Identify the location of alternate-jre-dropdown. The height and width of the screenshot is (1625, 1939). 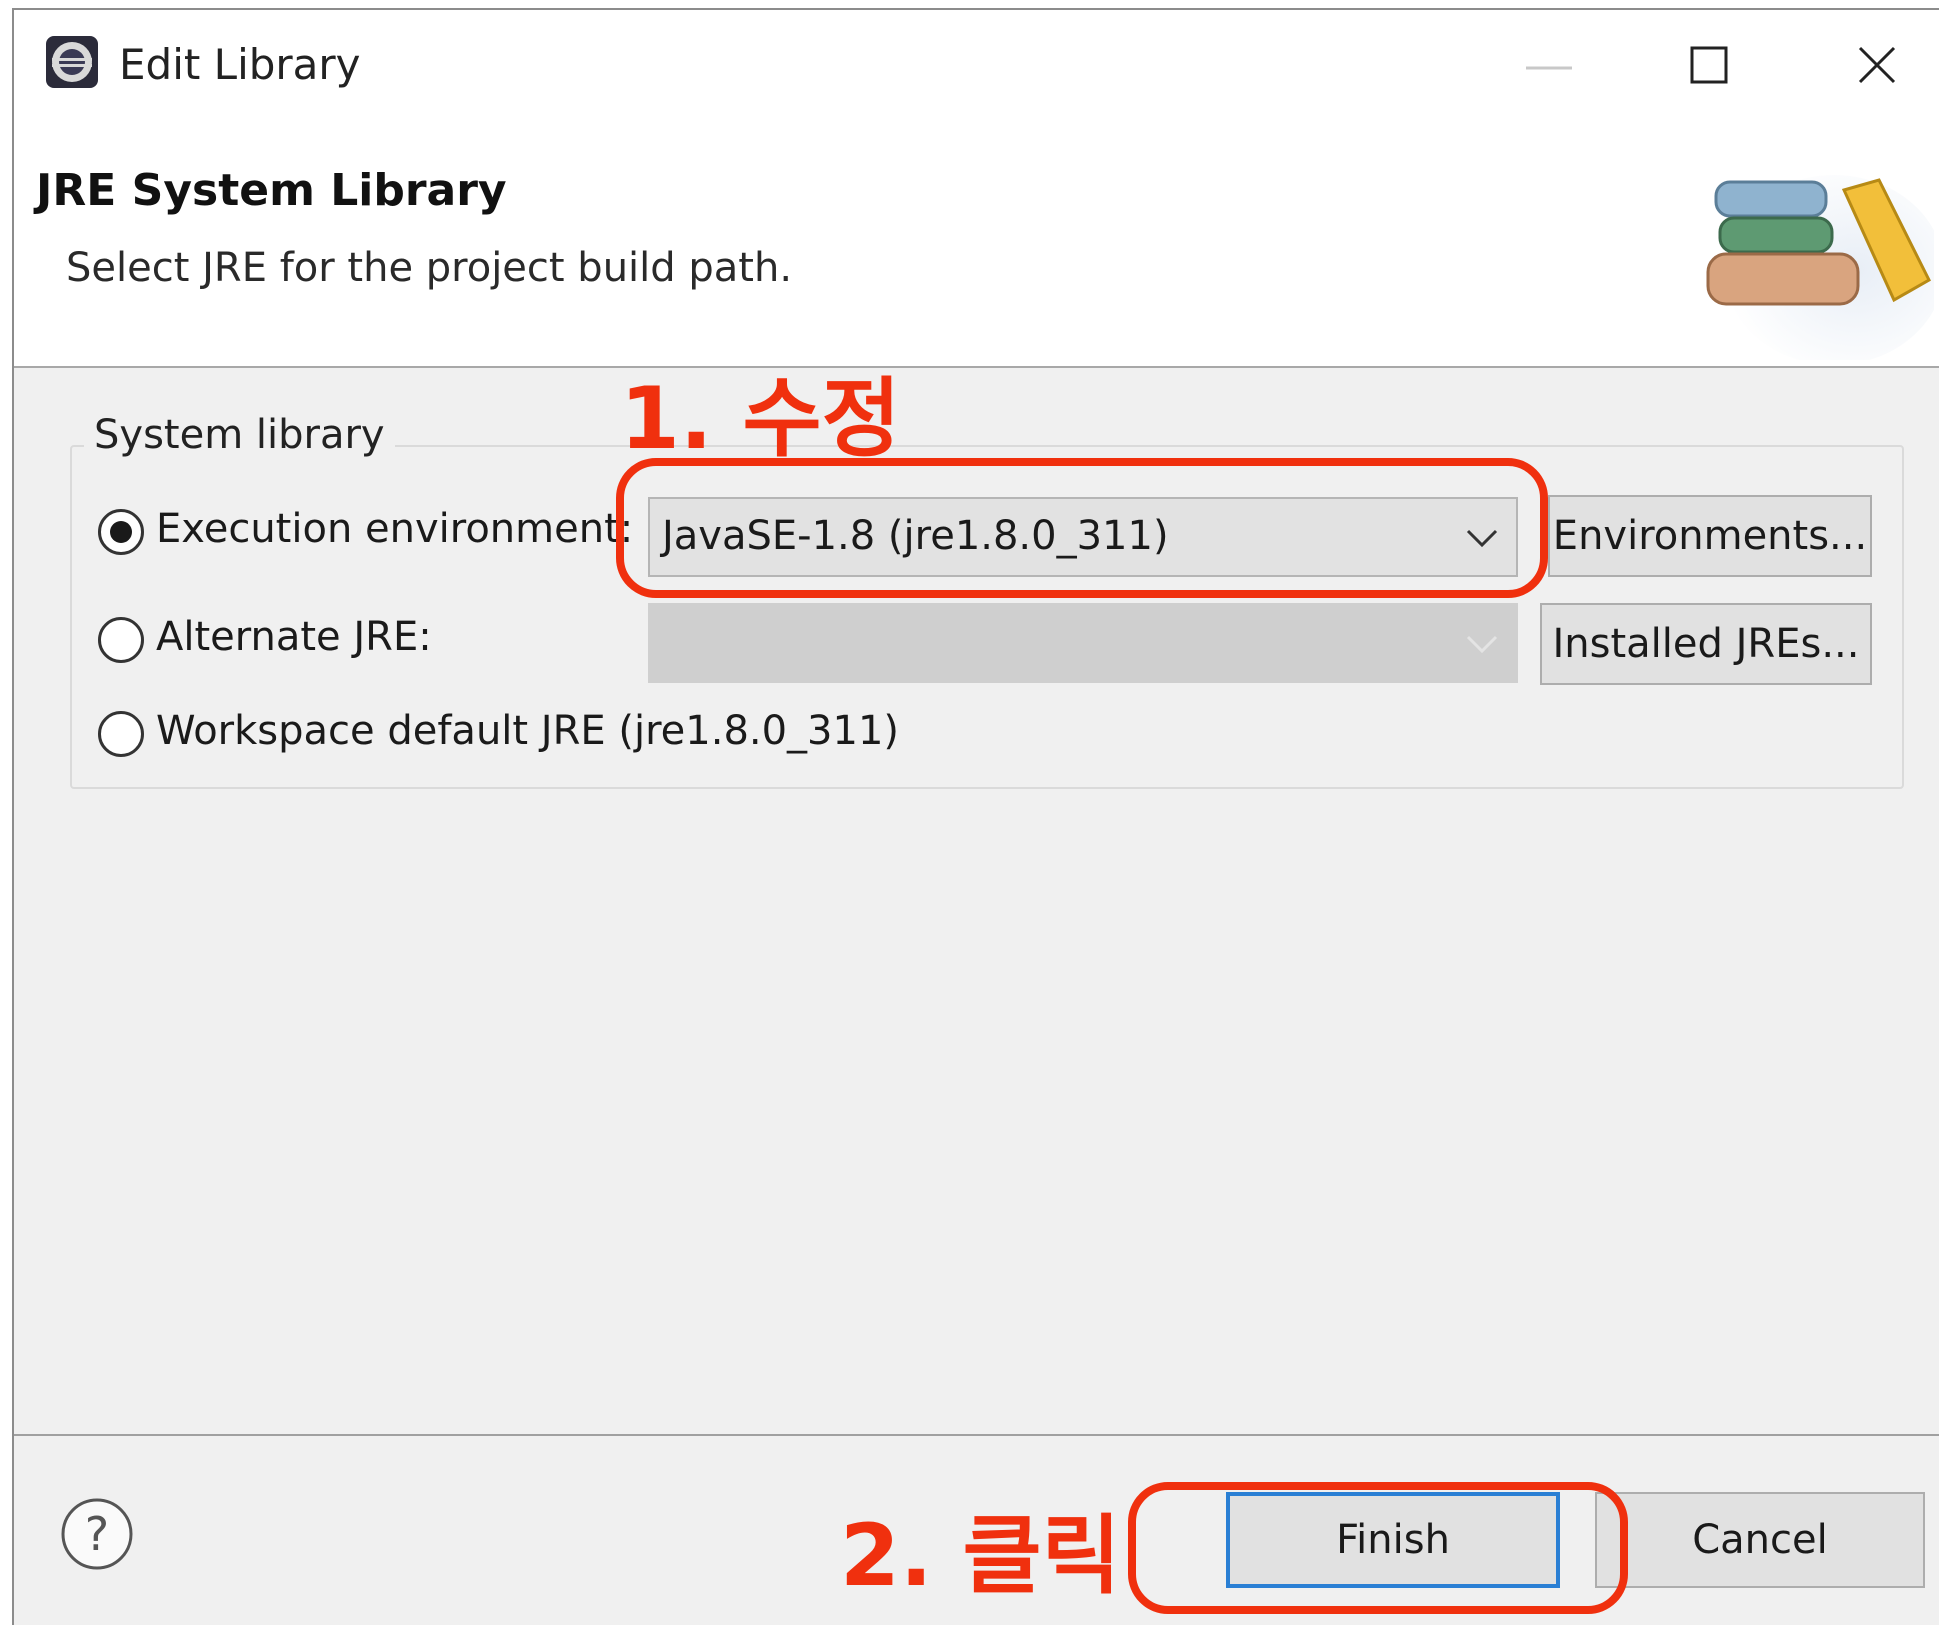
(1083, 643).